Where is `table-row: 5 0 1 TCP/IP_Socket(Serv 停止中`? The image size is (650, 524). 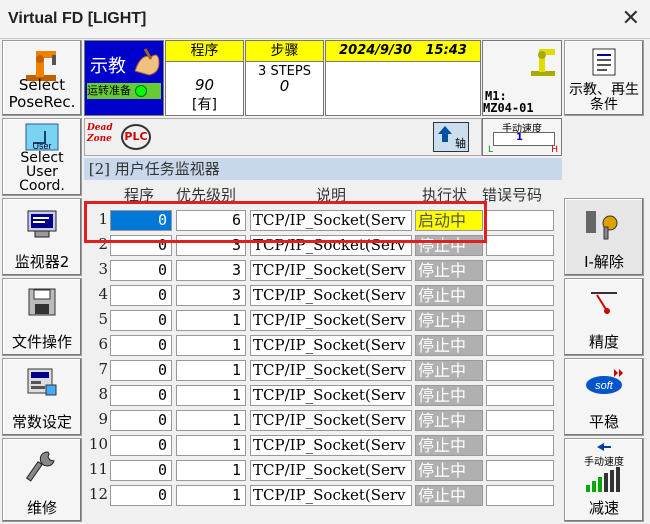
table-row: 5 0 1 TCP/IP_Socket(Serv 停止中 is located at coordinates (323, 320).